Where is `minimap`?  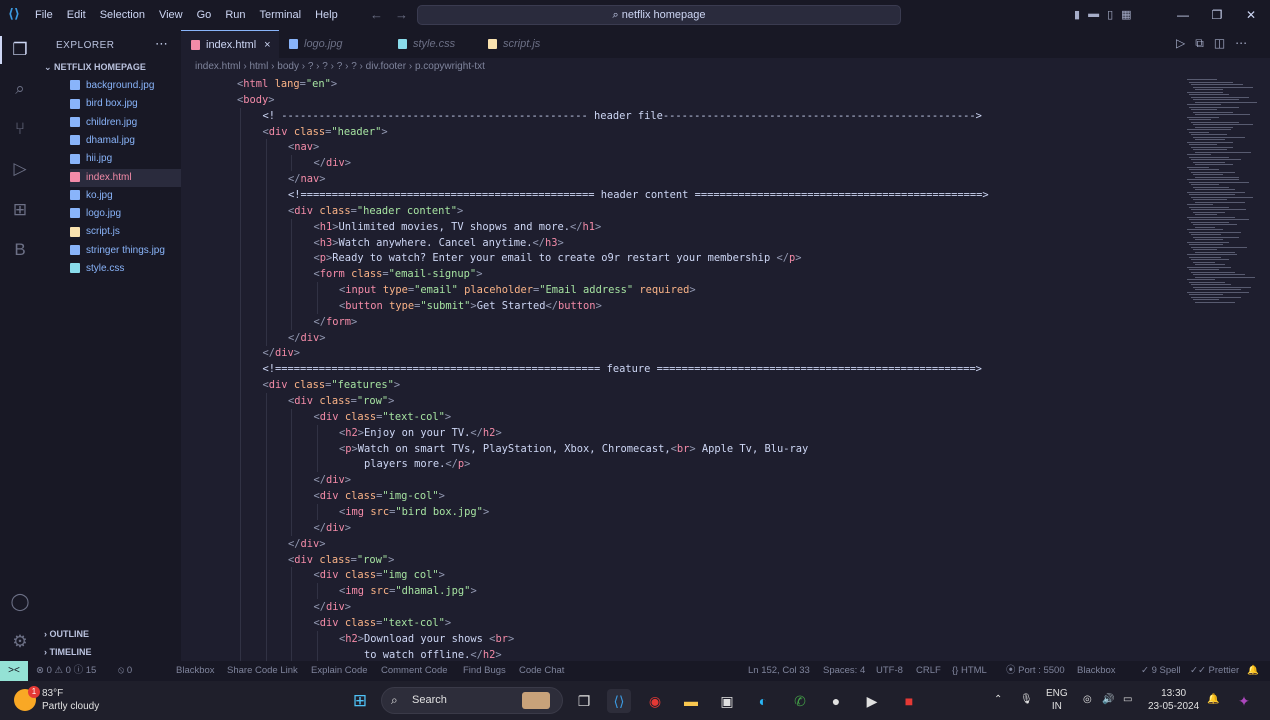 minimap is located at coordinates (1221, 368).